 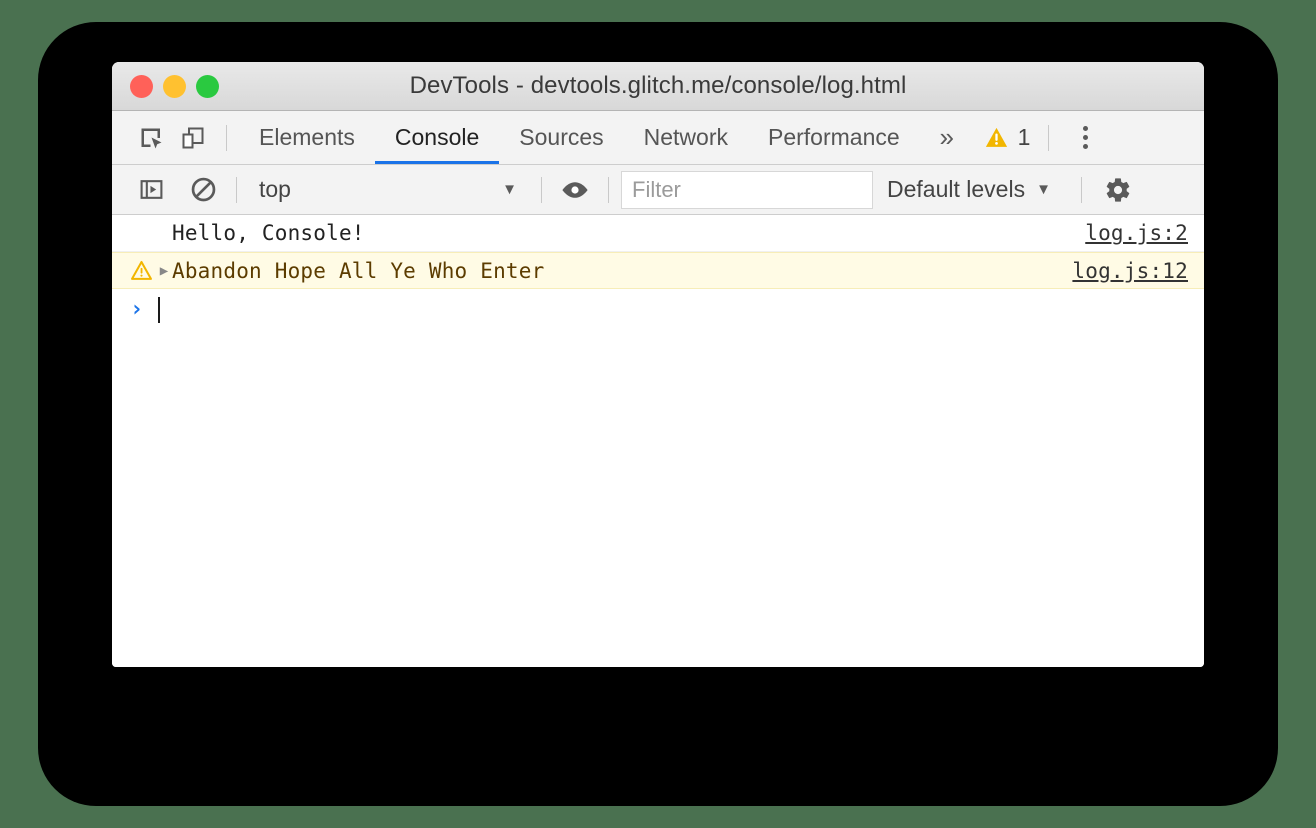 I want to click on console-message-source-link: log.js:12, so click(x=1130, y=271).